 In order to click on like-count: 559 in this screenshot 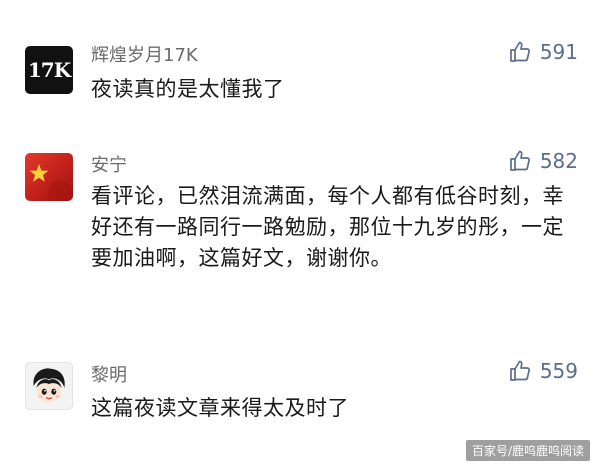, I will do `click(558, 371)`.